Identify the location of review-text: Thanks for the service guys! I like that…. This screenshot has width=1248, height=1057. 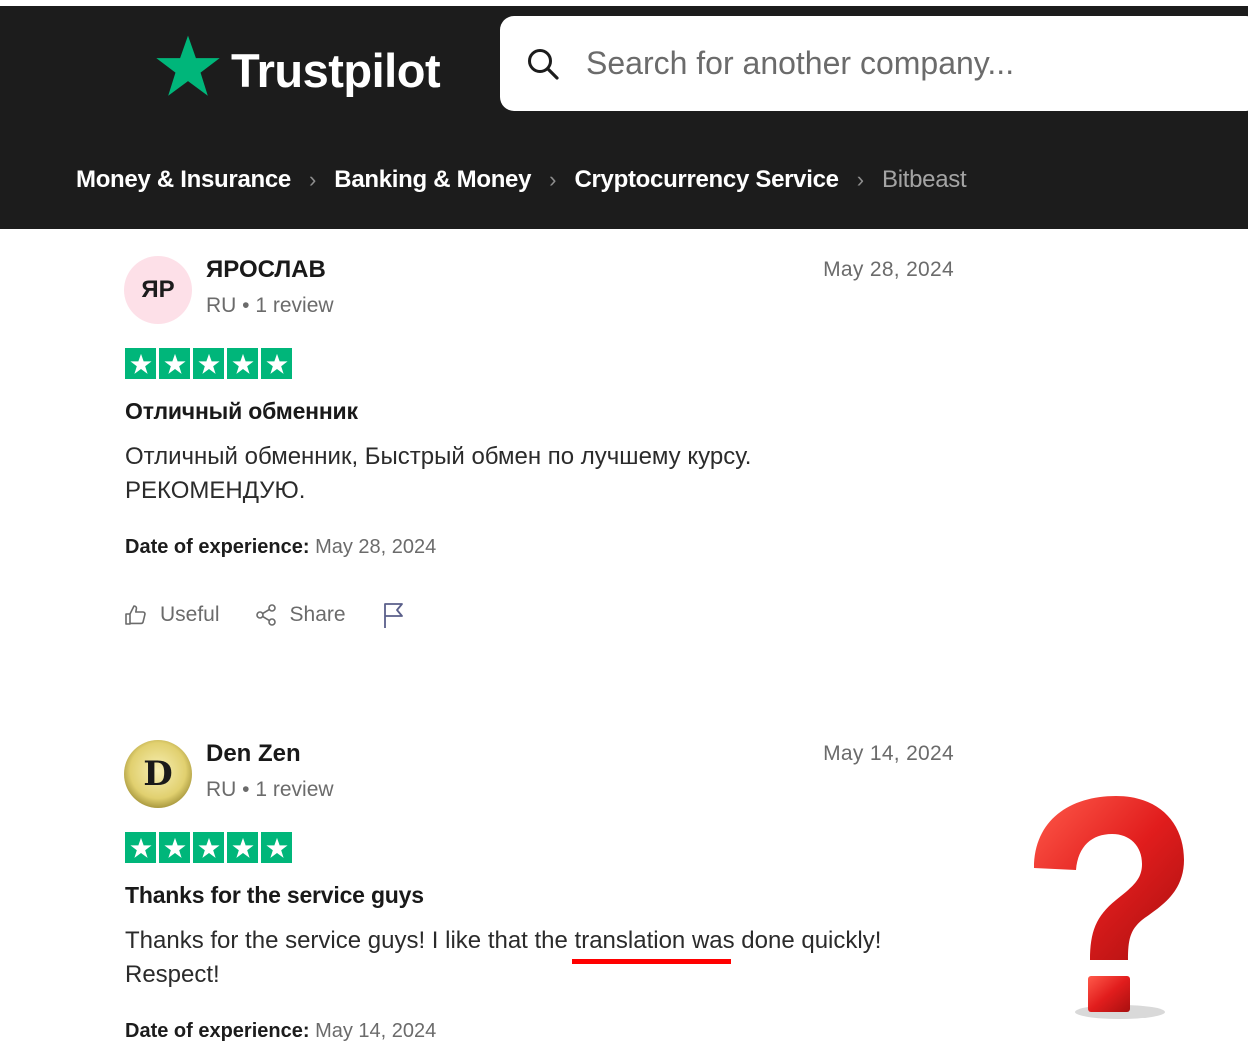
(503, 958).